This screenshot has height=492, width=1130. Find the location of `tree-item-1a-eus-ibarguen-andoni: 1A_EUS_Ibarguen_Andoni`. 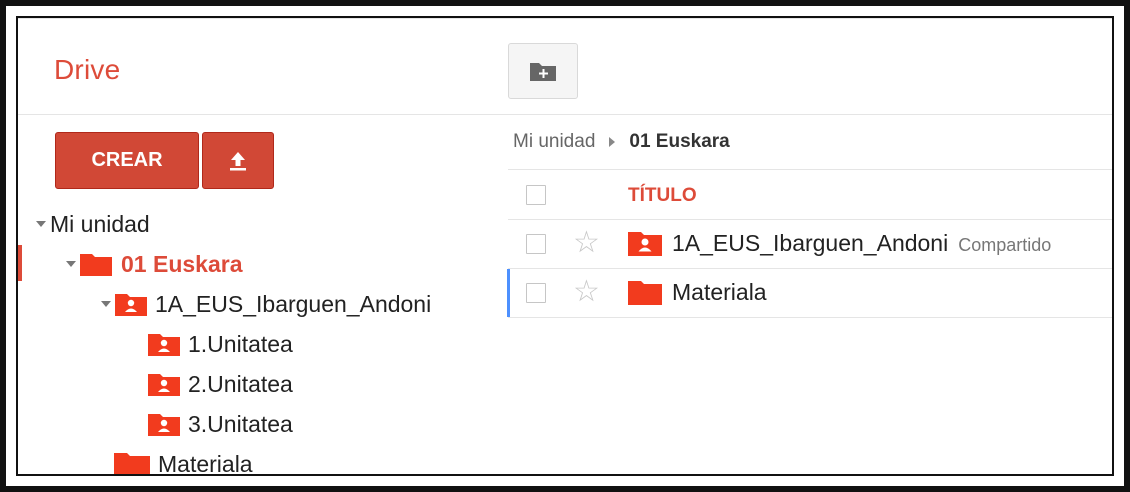

tree-item-1a-eus-ibarguen-andoni: 1A_EUS_Ibarguen_Andoni is located at coordinates (266, 304).